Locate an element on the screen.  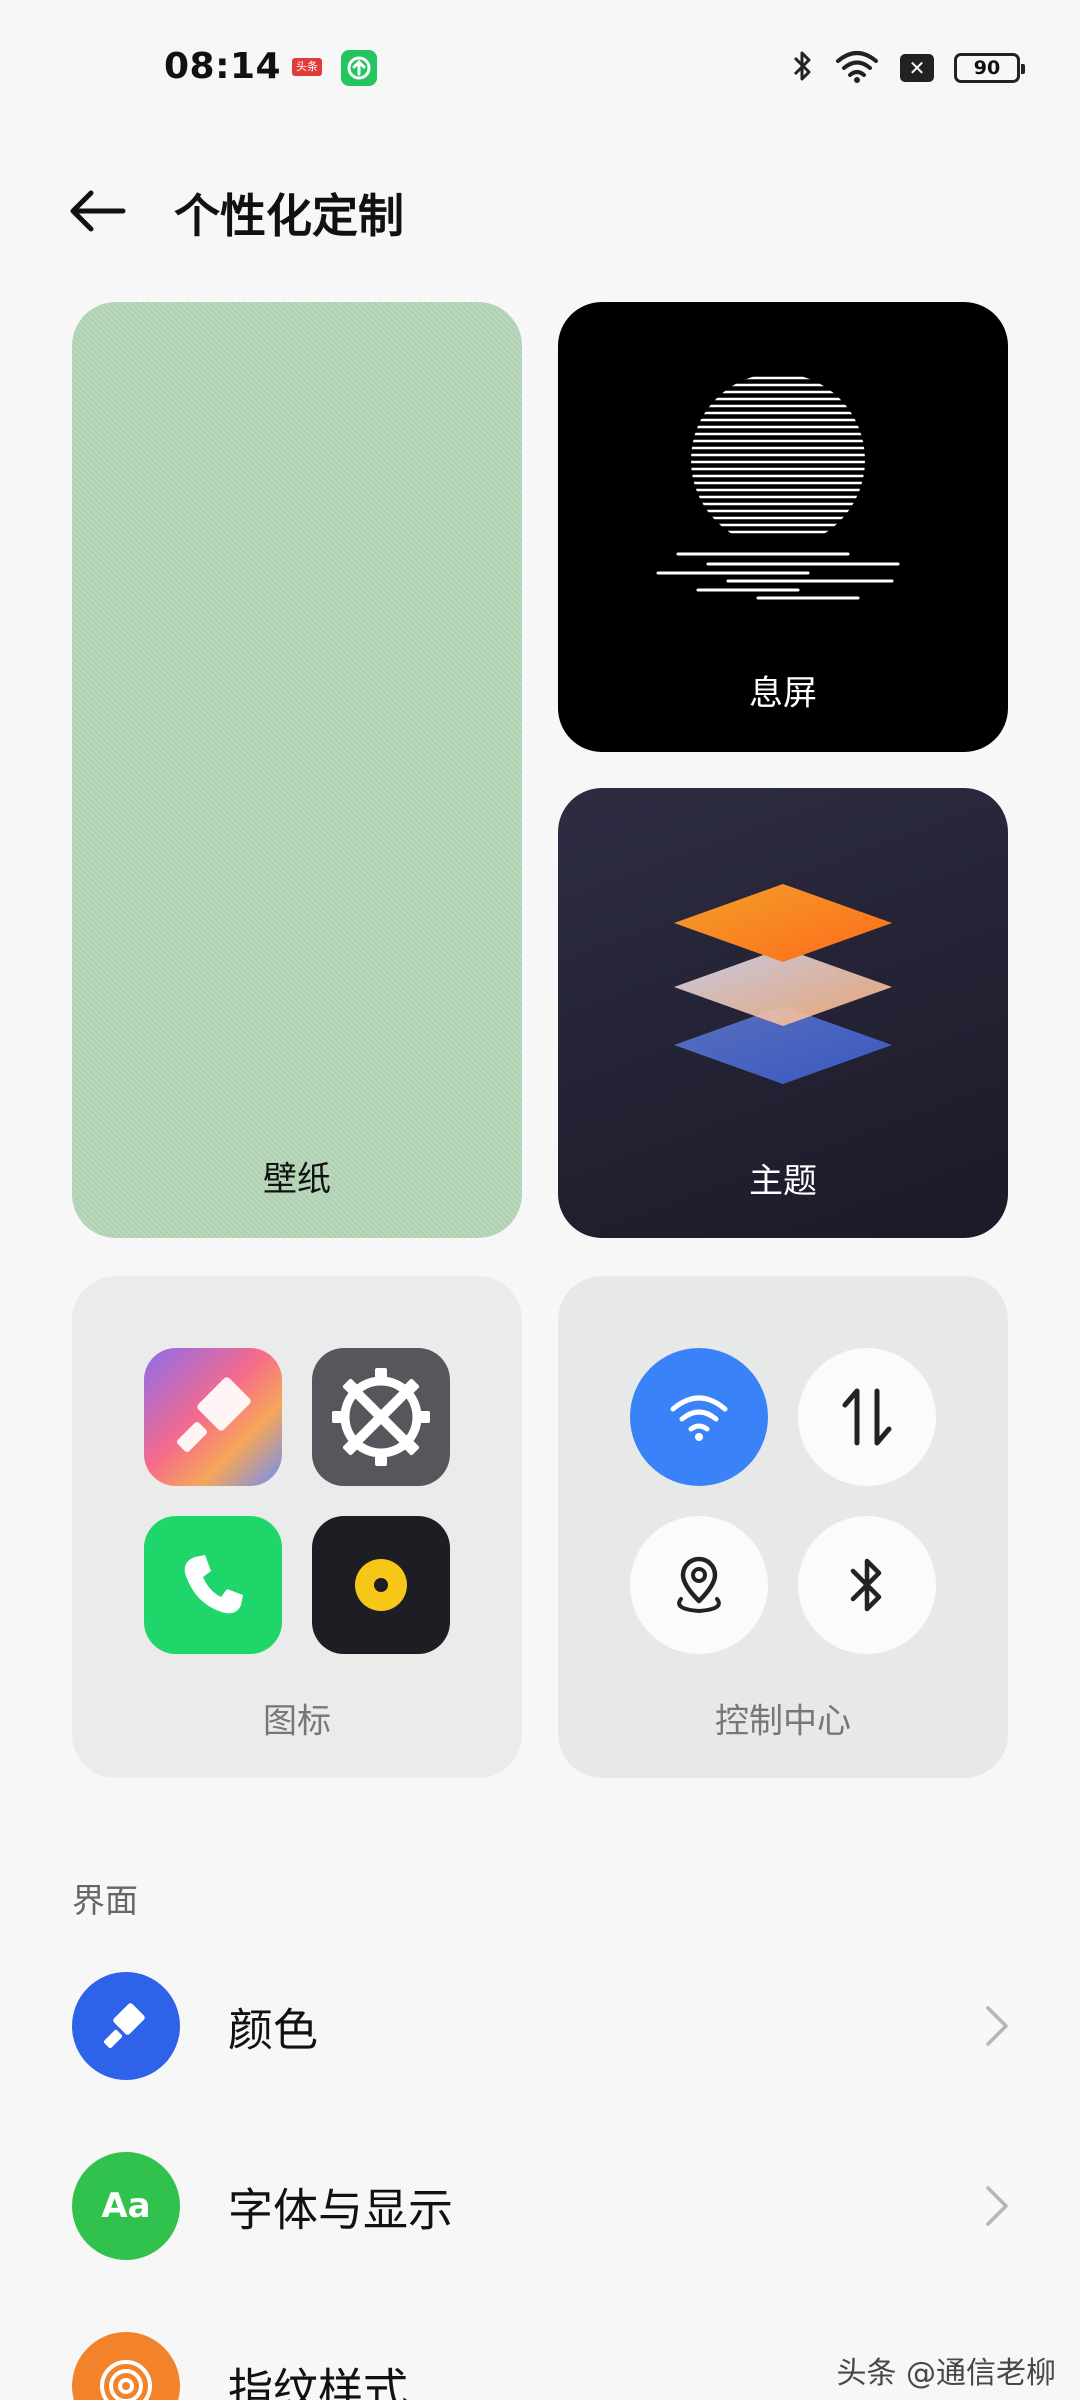
toutiao-icon: 头条 is located at coordinates (307, 67).